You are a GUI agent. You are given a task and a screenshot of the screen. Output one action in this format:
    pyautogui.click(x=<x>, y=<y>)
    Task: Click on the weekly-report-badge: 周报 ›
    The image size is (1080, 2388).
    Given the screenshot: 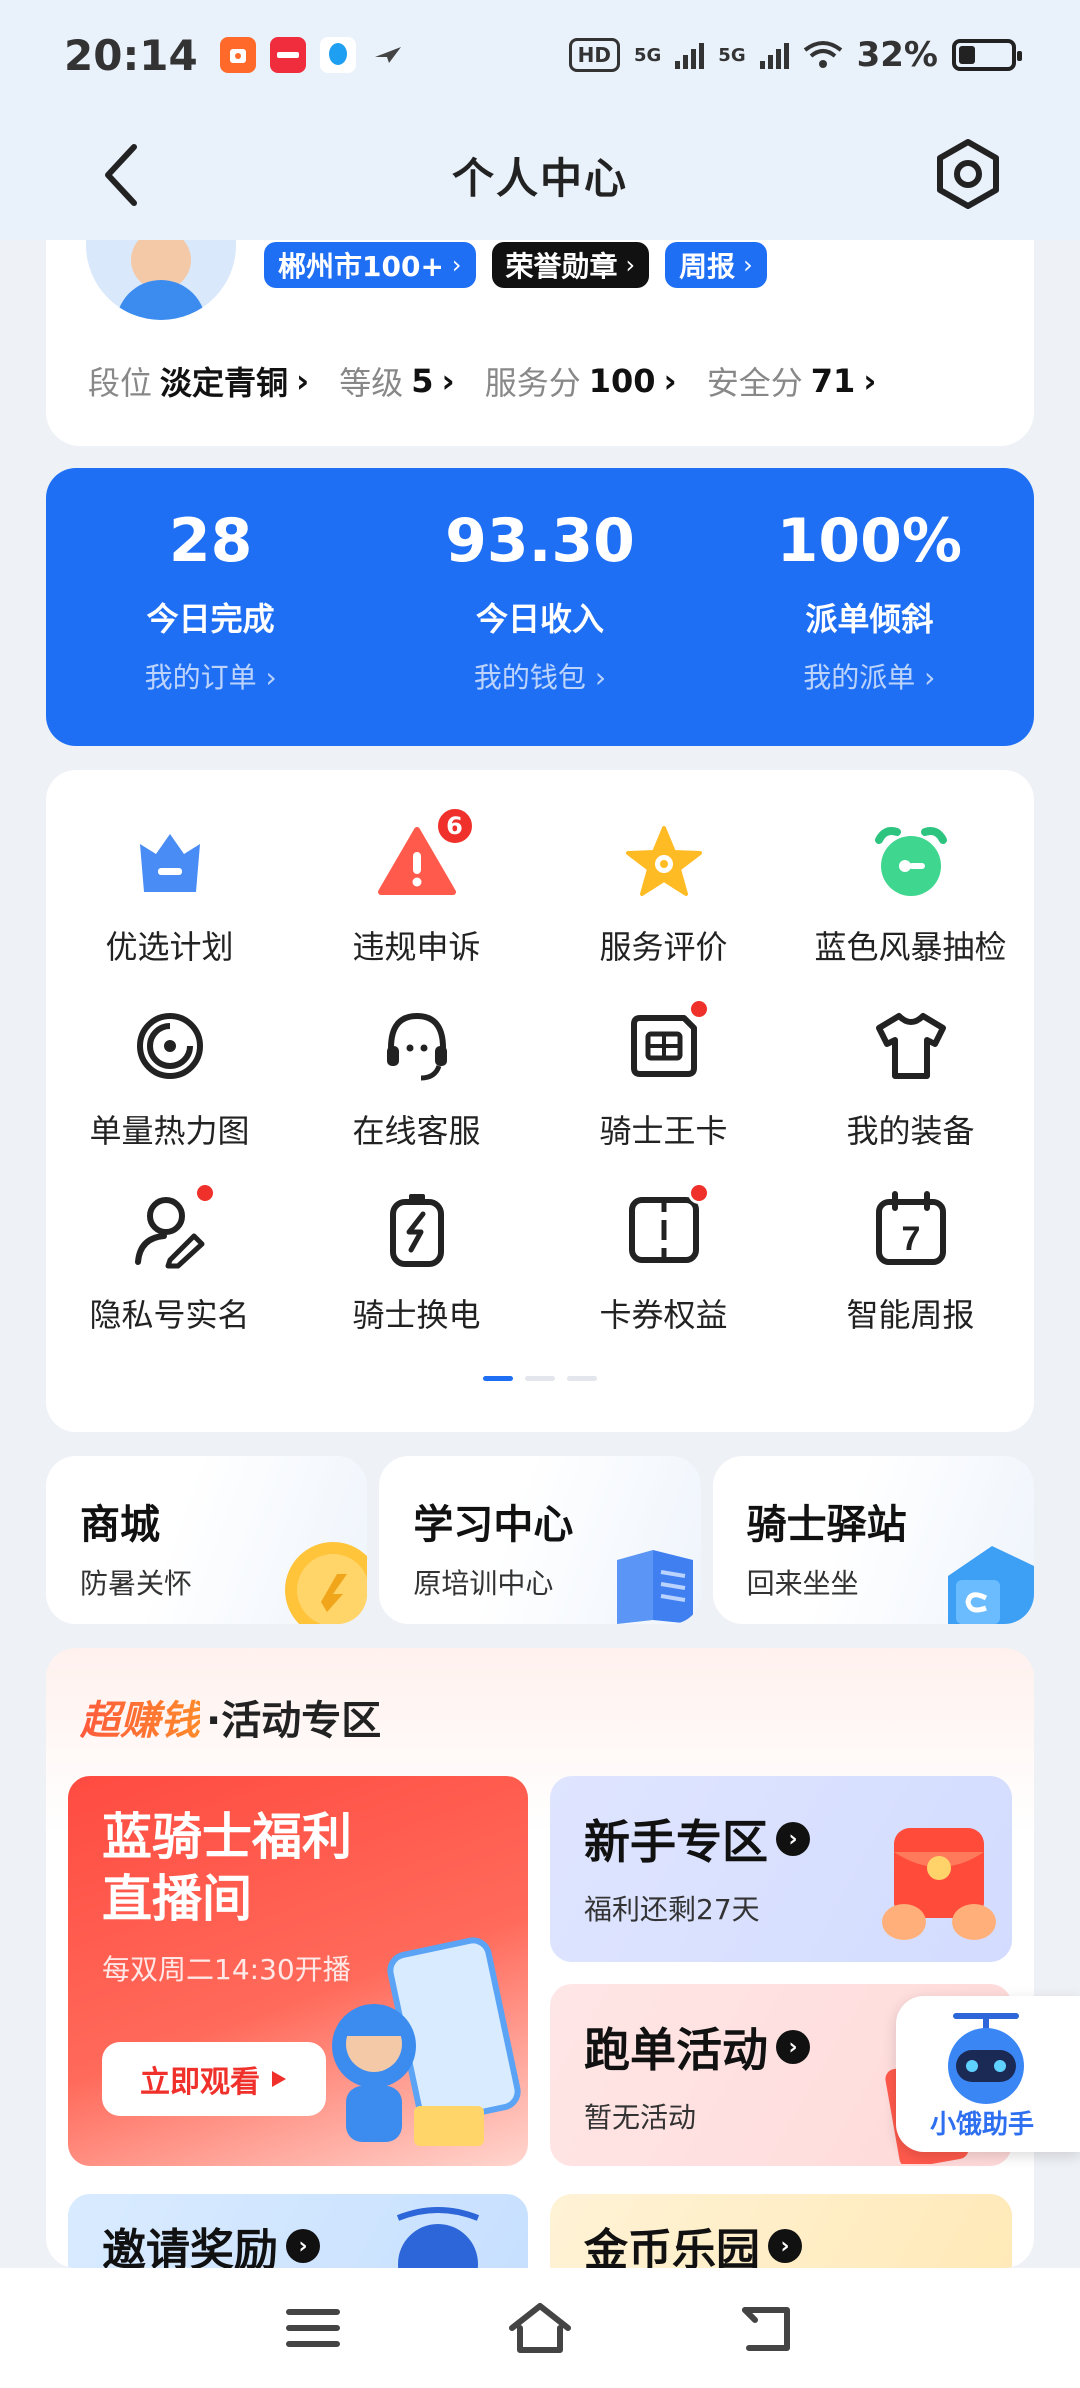 What is the action you would take?
    pyautogui.click(x=716, y=265)
    